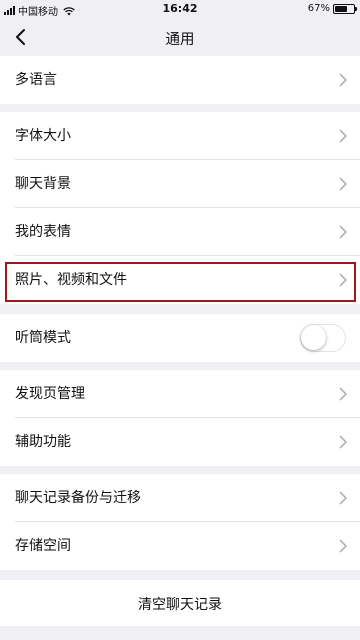 This screenshot has width=360, height=640. I want to click on status-time: 16:42, so click(180, 8).